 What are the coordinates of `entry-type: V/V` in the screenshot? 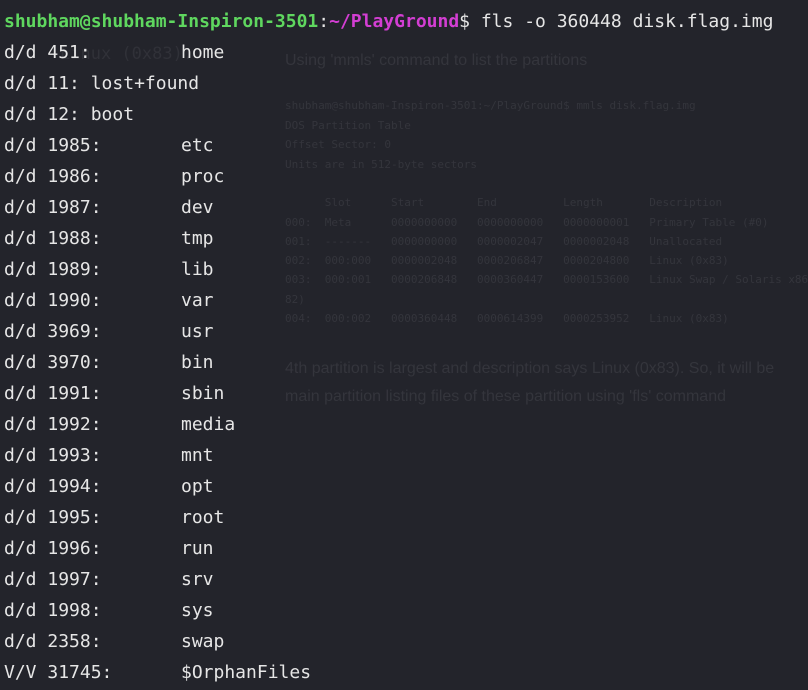 It's located at (20, 672).